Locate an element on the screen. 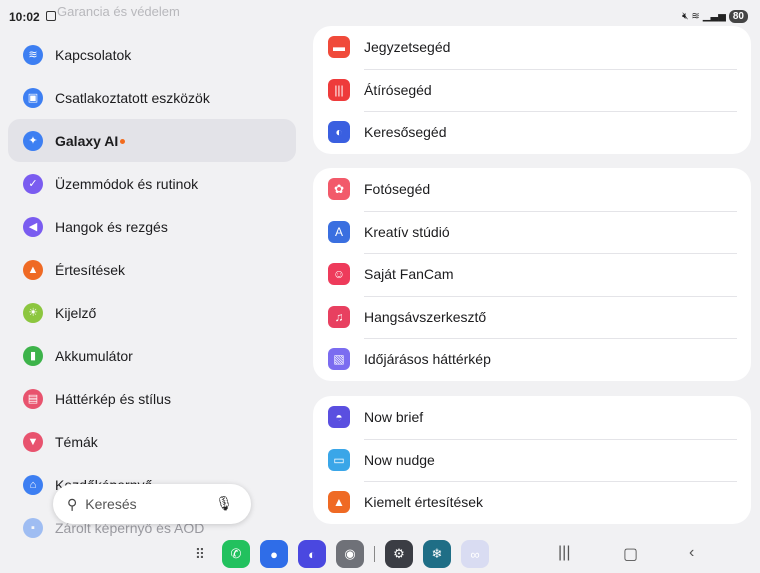 The width and height of the screenshot is (760, 573). battery-icon: ▮ is located at coordinates (33, 355).